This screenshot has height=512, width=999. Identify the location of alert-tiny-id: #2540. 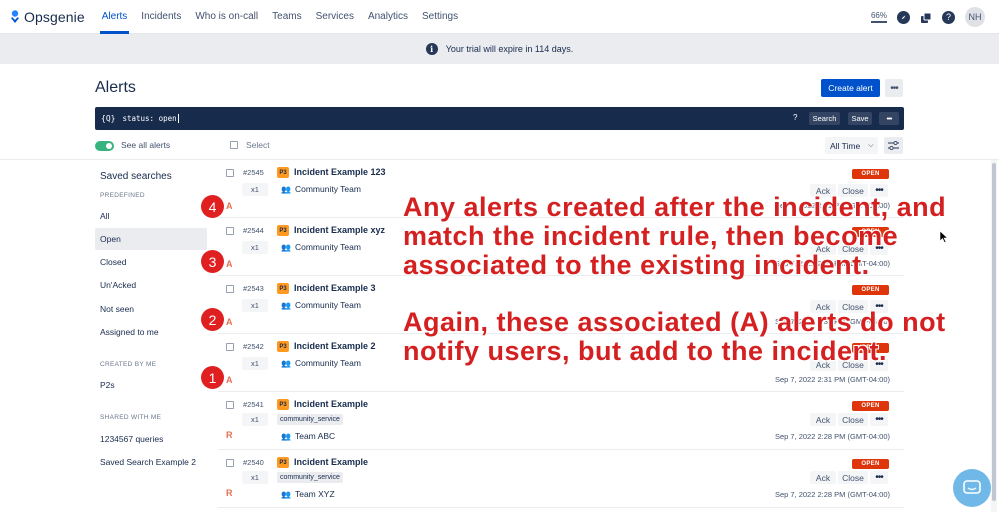
(253, 462).